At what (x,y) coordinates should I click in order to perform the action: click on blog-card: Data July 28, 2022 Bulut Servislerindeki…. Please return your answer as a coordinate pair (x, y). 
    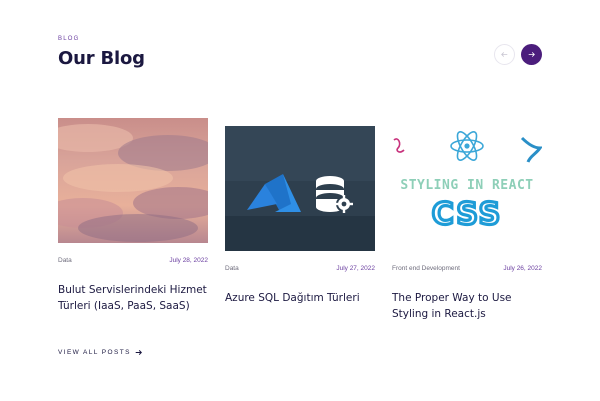
    Looking at the image, I should click on (133, 216).